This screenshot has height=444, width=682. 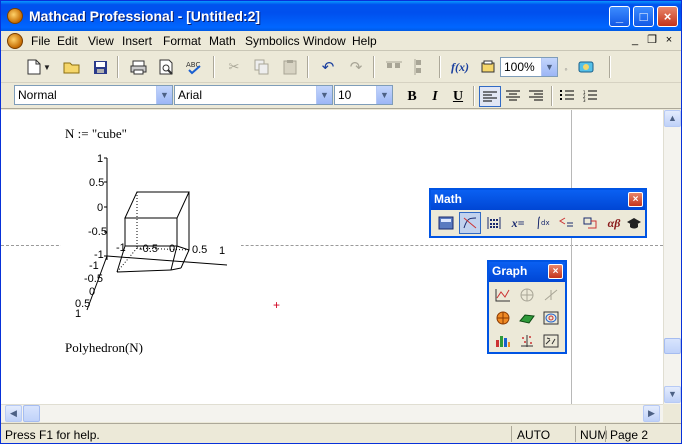 What do you see at coordinates (470, 223) in the screenshot?
I see `graph-toolbar-icon` at bounding box center [470, 223].